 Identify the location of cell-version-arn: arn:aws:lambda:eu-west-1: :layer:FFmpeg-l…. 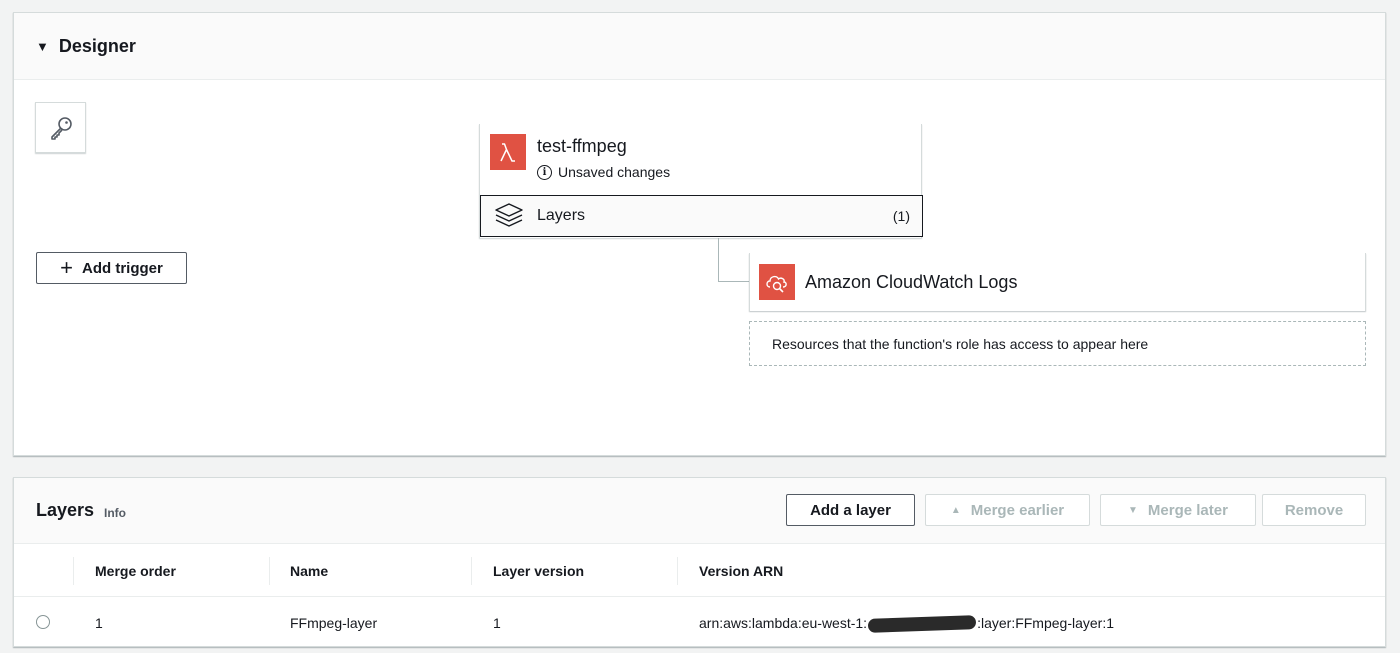
(907, 624).